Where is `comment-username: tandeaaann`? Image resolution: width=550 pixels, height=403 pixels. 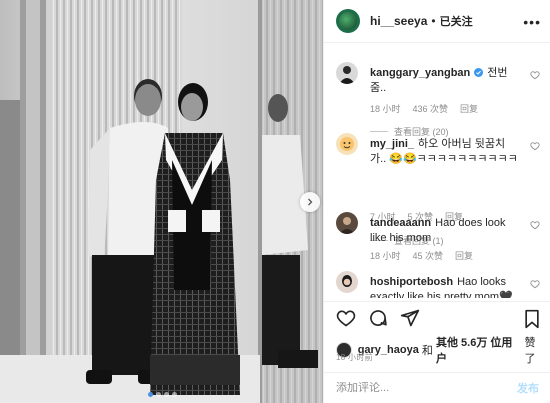
comment-username: tandeaaann is located at coordinates (400, 223).